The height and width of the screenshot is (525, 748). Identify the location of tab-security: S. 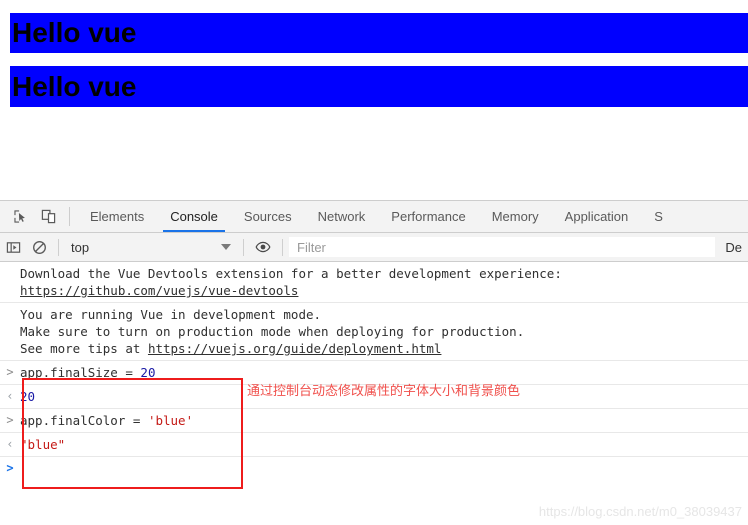
(658, 216).